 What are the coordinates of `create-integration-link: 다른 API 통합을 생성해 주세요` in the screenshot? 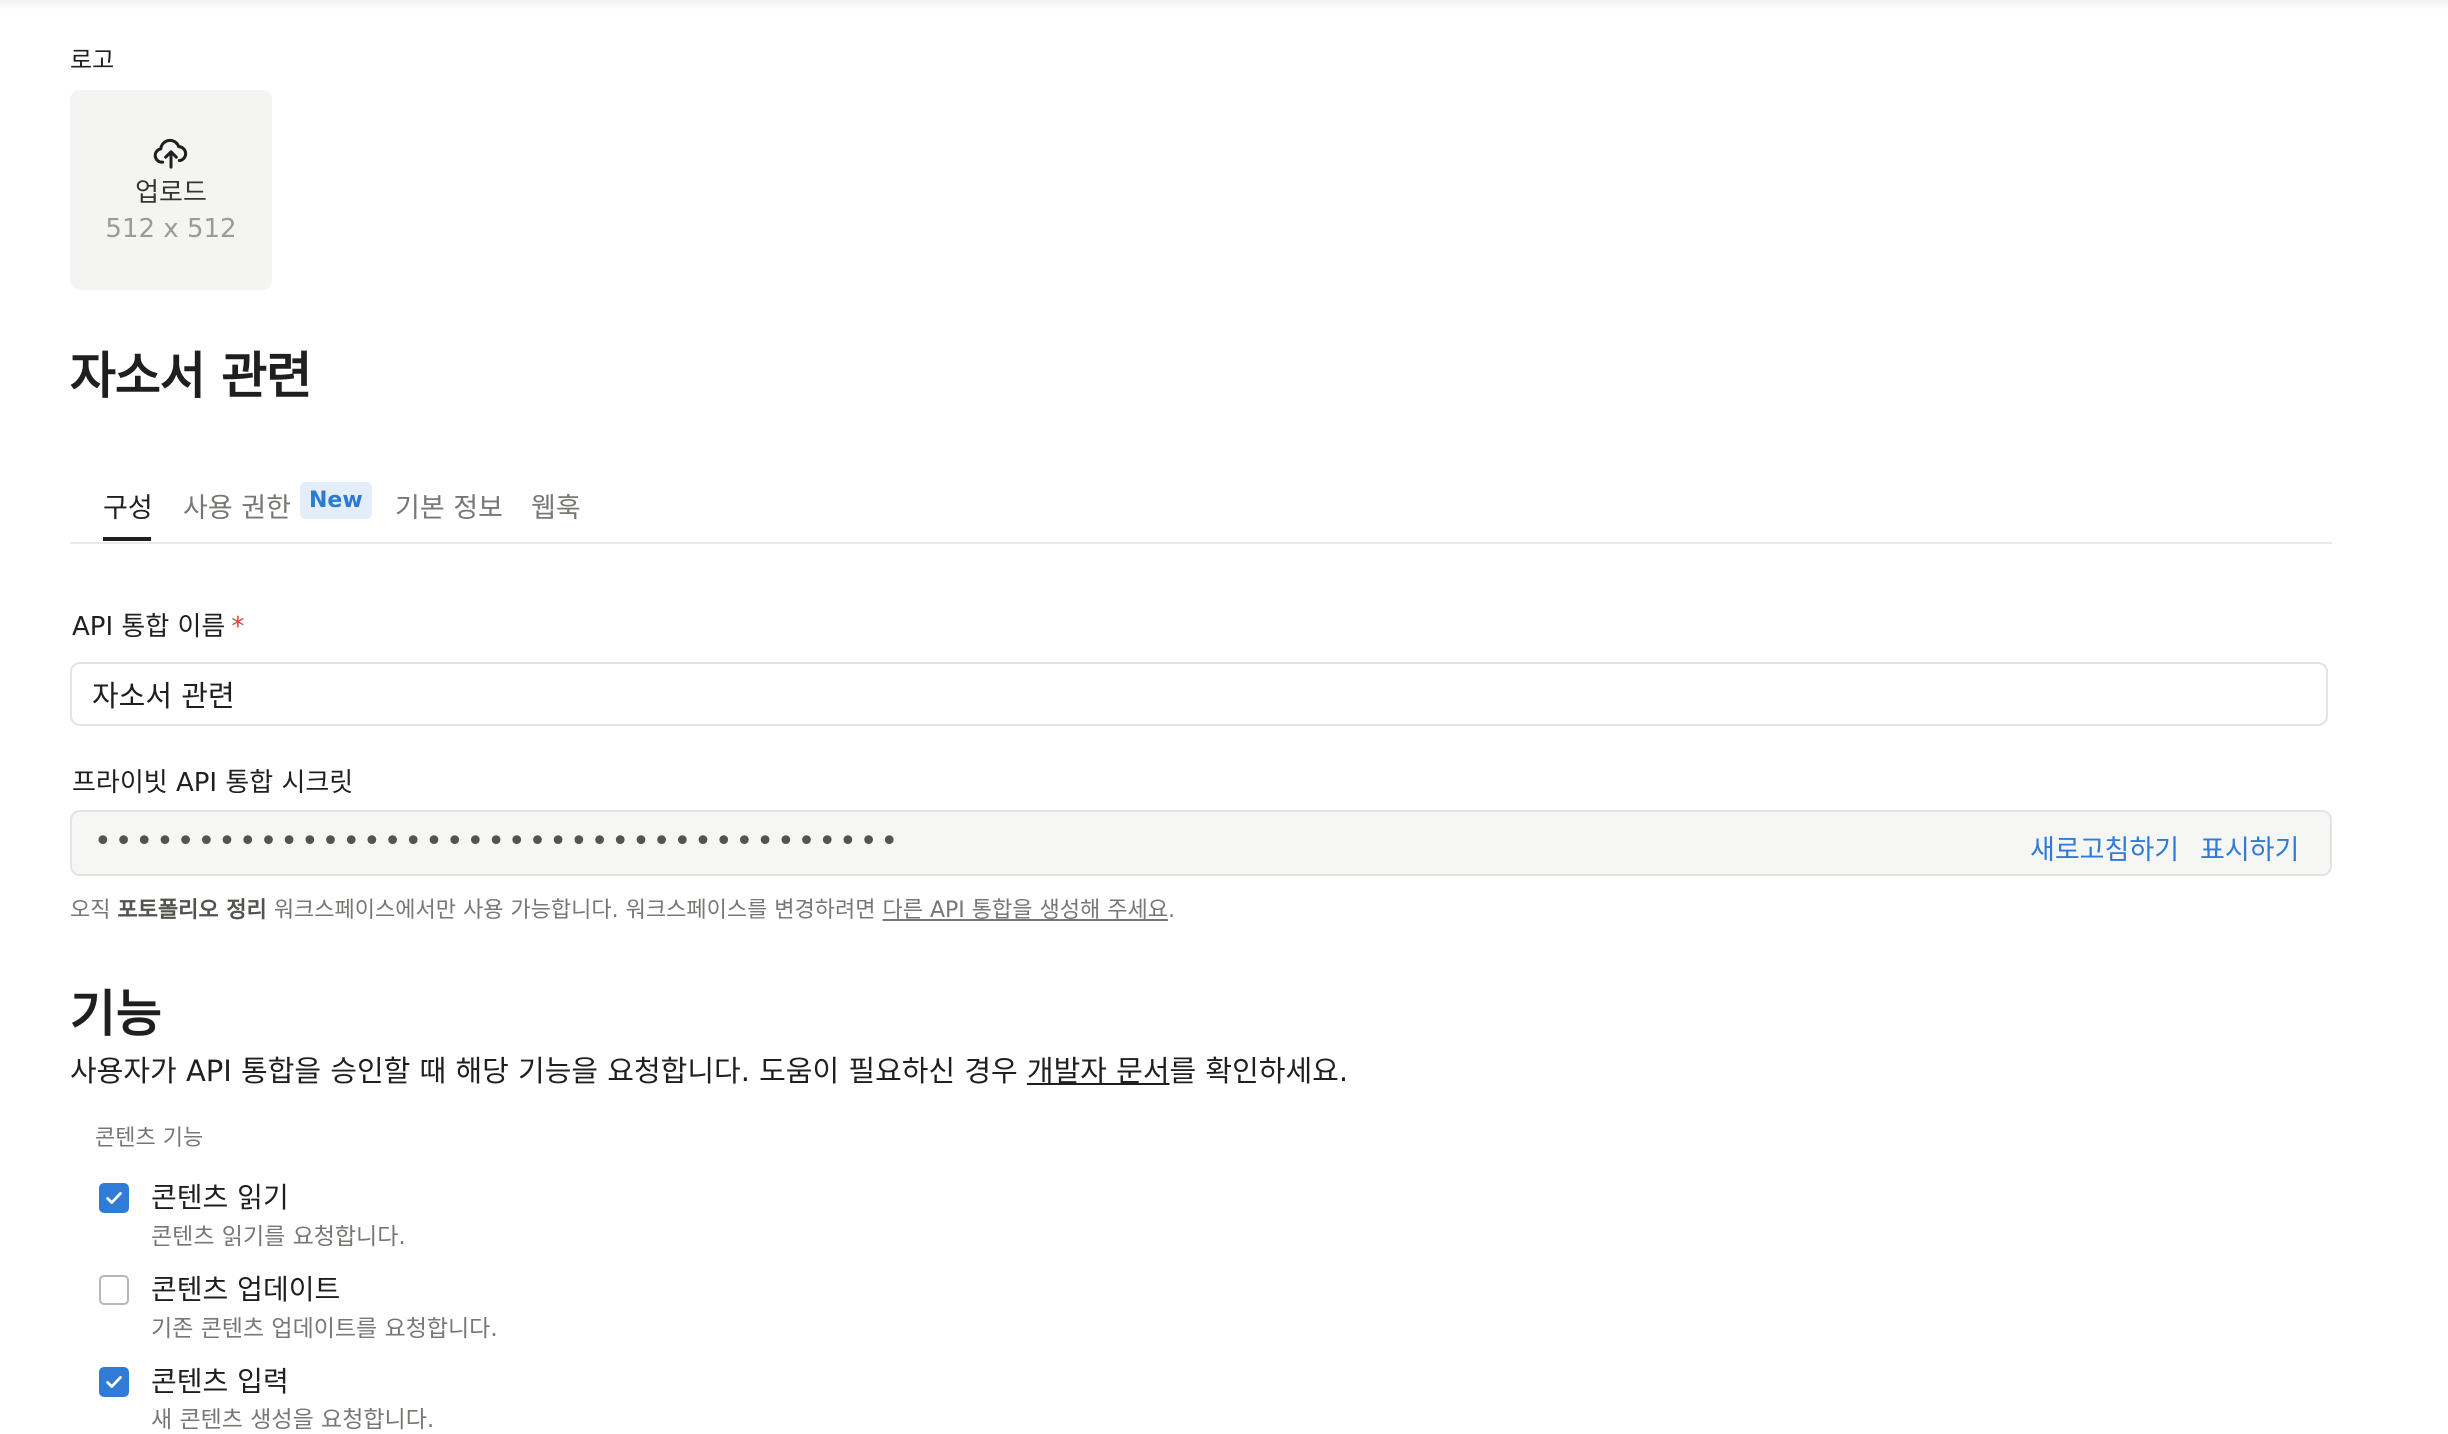 It's located at (1025, 910).